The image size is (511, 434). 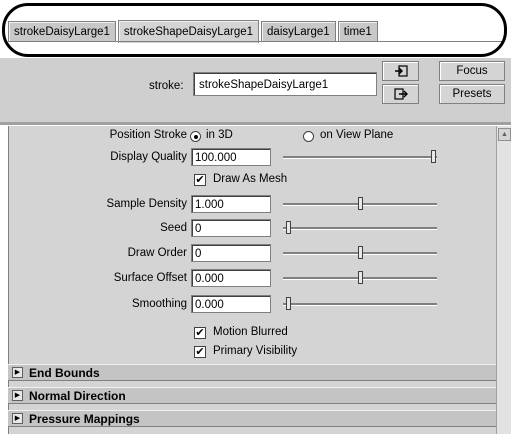 I want to click on load-attributes-icon, so click(x=401, y=71).